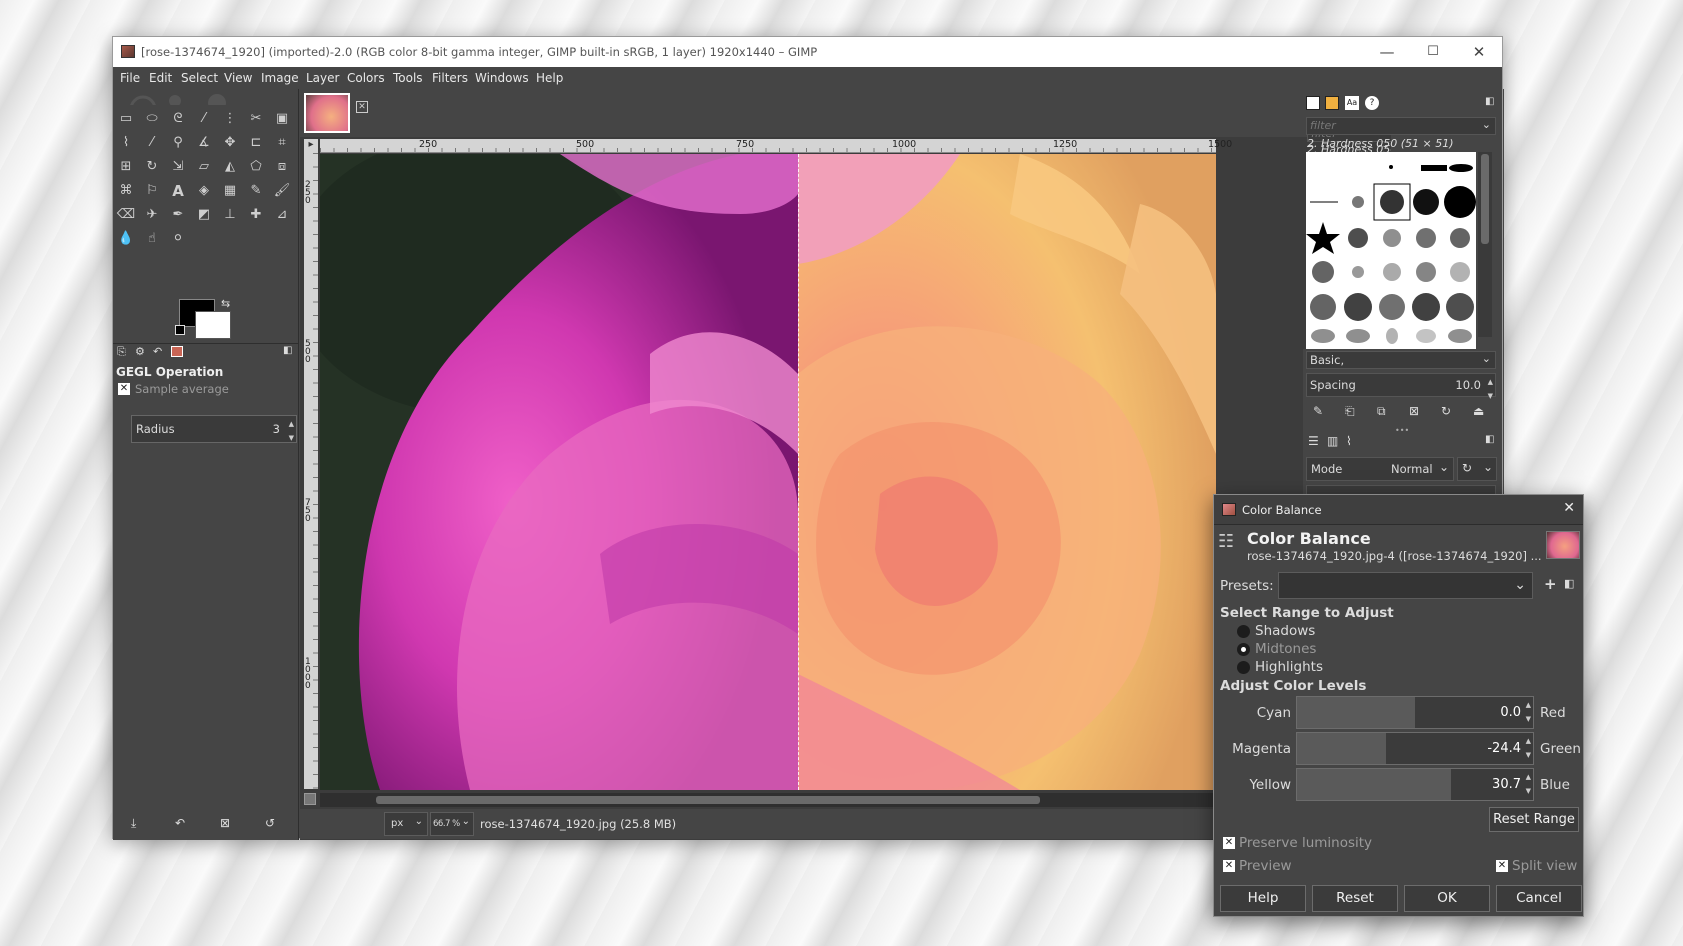 Image resolution: width=1683 pixels, height=946 pixels. What do you see at coordinates (1265, 866) in the screenshot?
I see `preview-label: Preview` at bounding box center [1265, 866].